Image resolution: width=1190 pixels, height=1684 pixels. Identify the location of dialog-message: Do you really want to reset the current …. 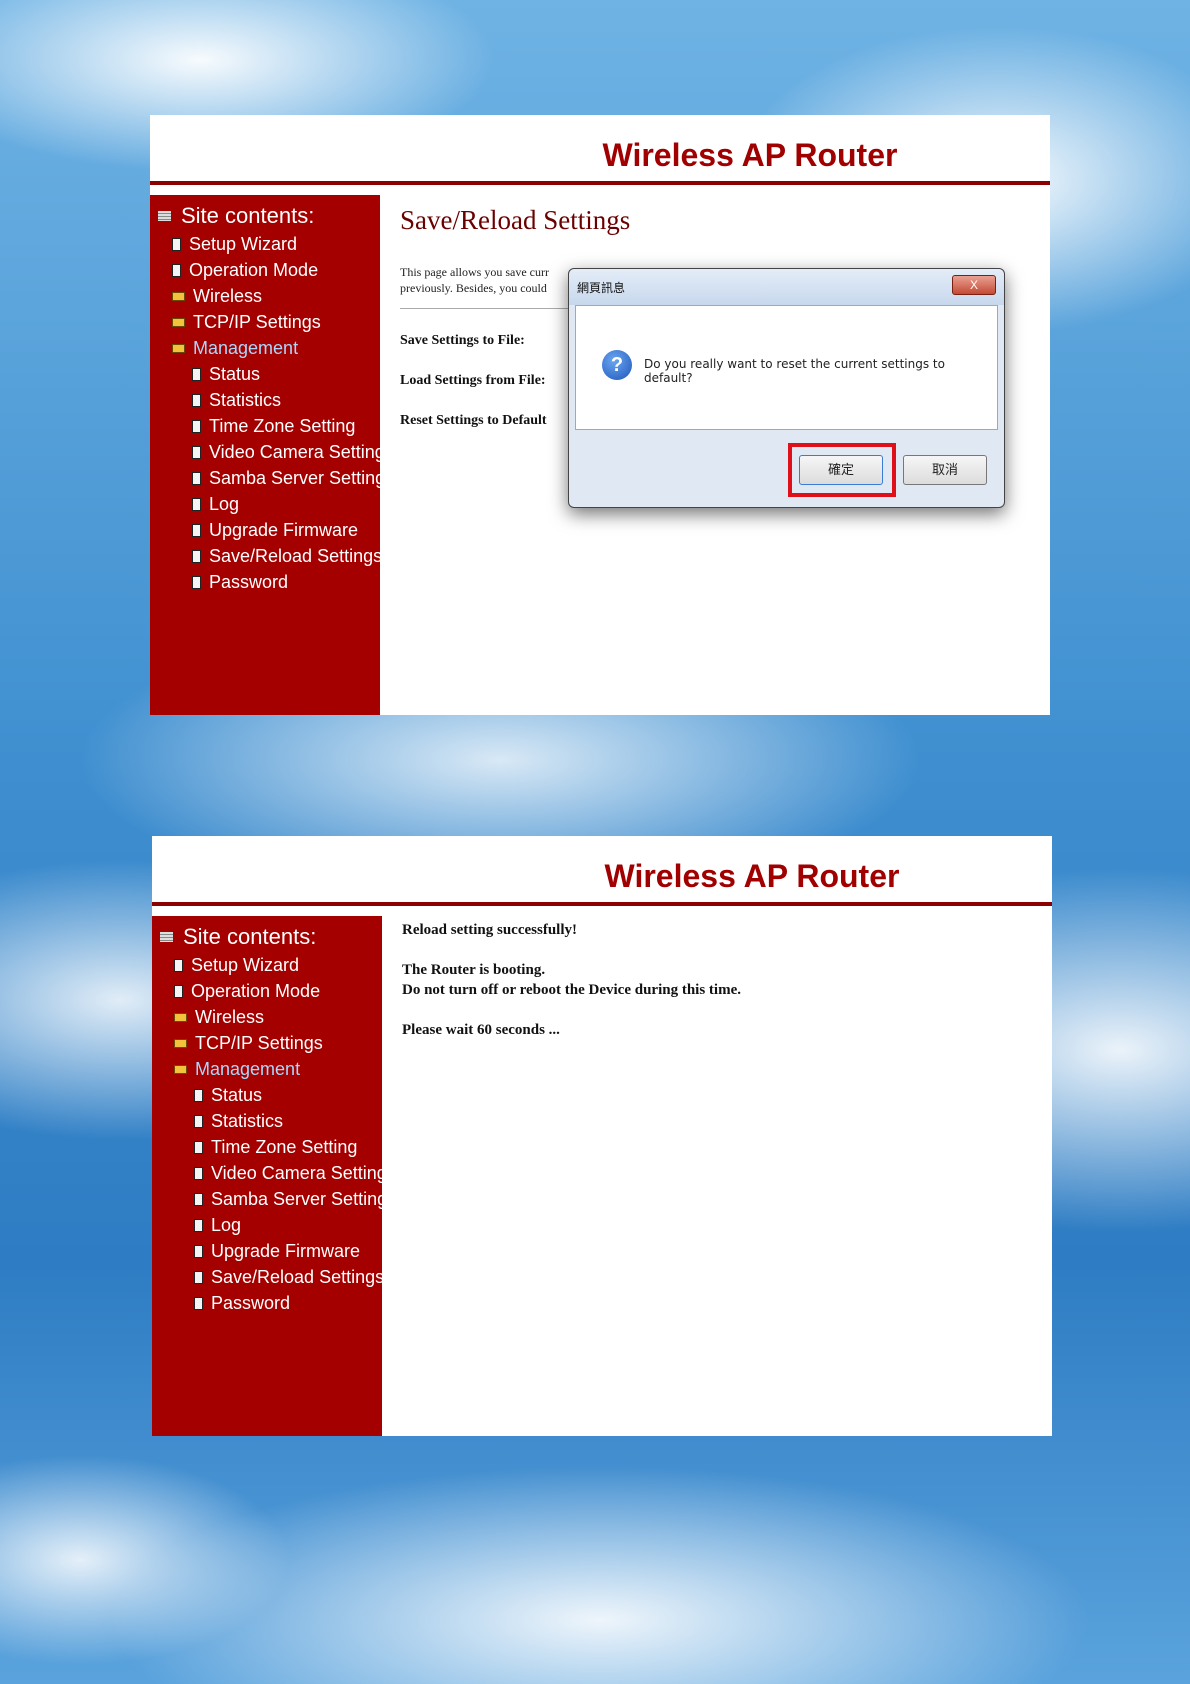
(794, 371).